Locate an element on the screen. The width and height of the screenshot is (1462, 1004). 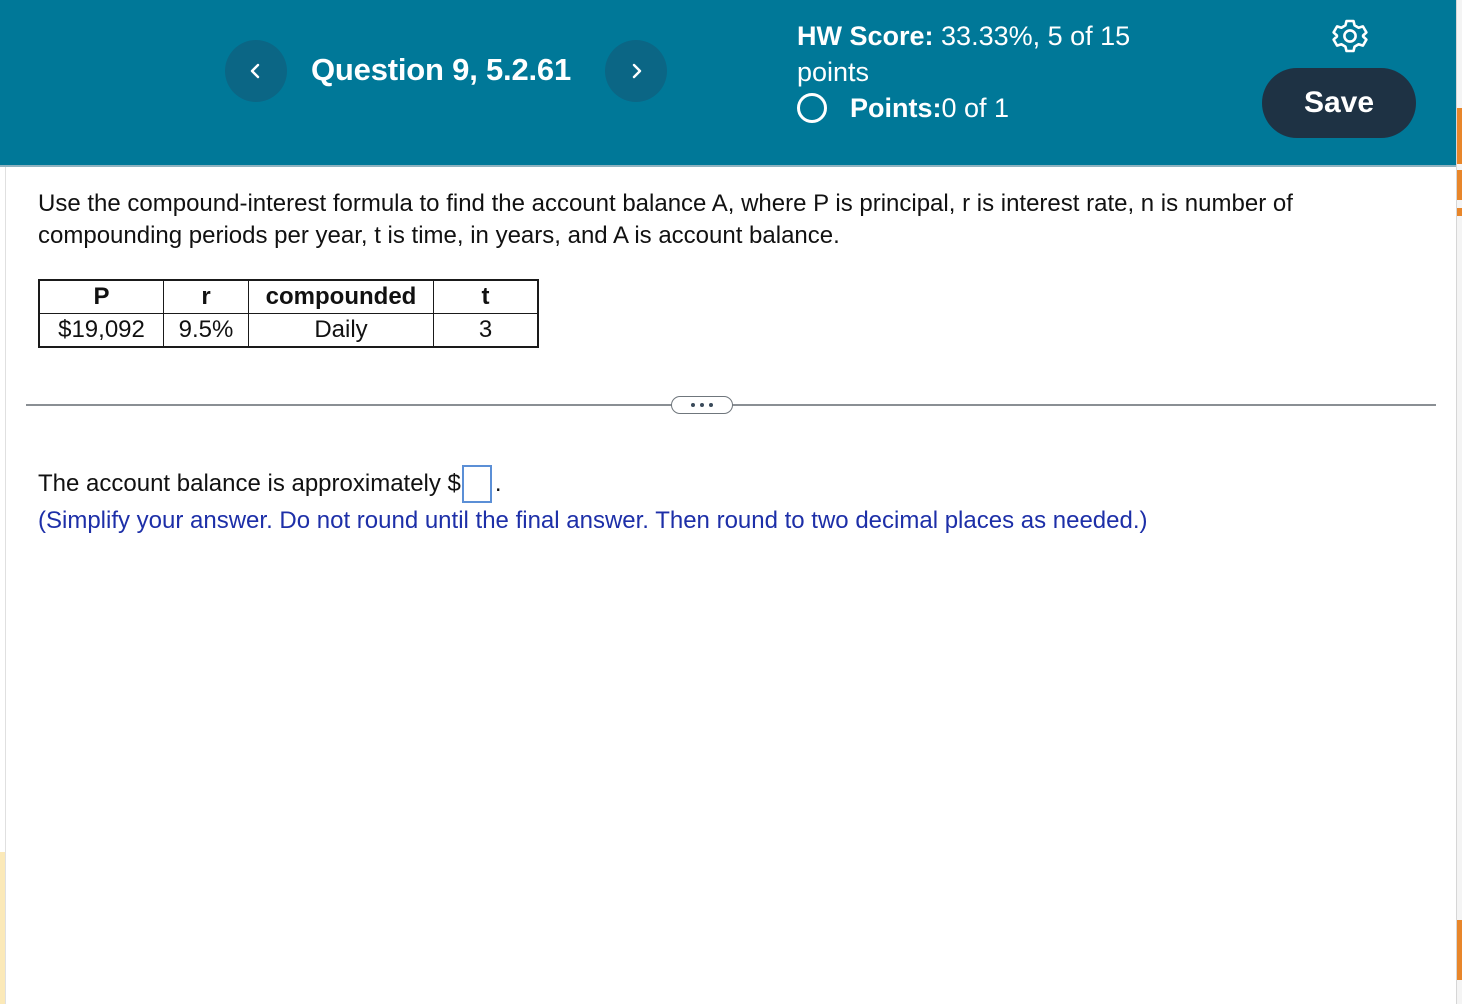
table-header-cell: compounded is located at coordinates (341, 296).